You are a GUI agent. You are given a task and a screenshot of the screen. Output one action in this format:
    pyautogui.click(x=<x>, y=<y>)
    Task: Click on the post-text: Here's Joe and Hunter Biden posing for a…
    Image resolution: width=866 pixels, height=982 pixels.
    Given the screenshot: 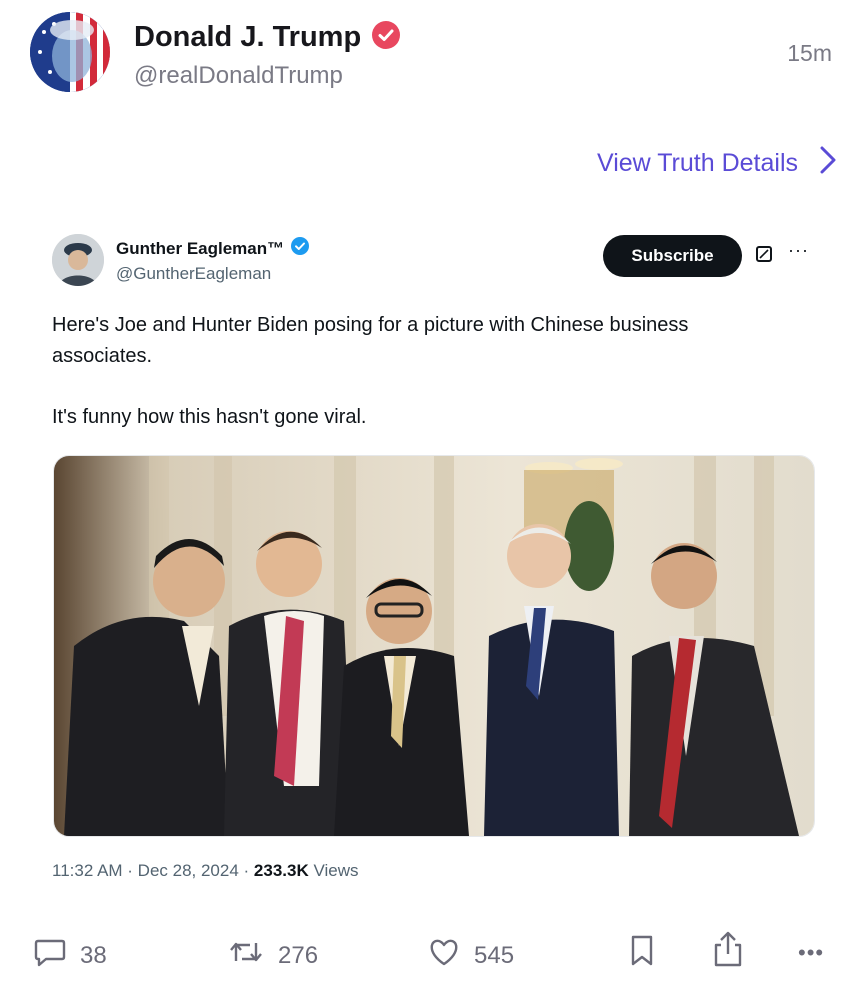 What is the action you would take?
    pyautogui.click(x=370, y=340)
    